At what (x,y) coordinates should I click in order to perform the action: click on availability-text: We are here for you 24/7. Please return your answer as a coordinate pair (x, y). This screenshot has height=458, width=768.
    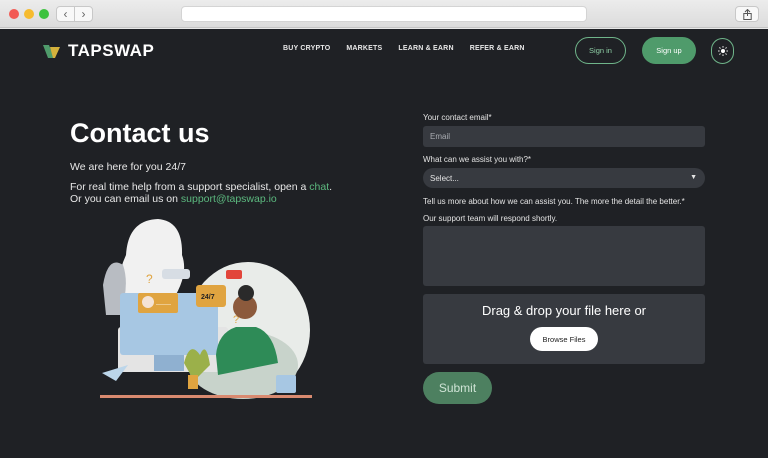
    Looking at the image, I should click on (128, 167).